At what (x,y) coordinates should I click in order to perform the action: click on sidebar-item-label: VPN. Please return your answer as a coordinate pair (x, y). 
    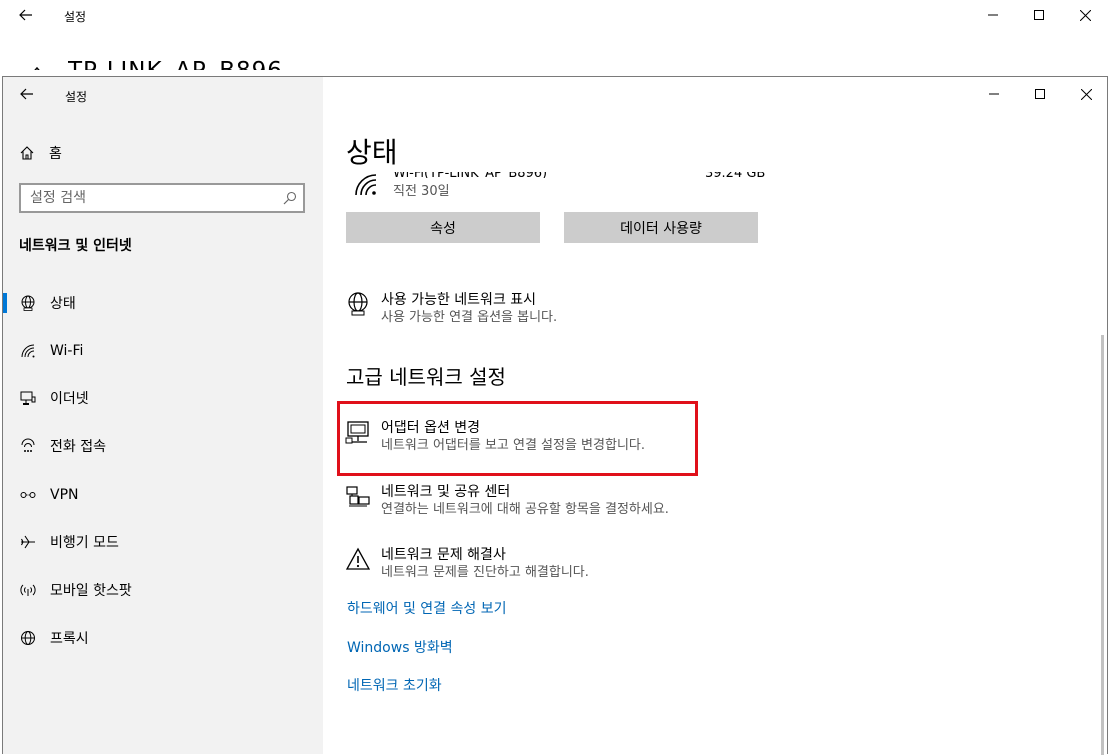
    Looking at the image, I should click on (64, 495).